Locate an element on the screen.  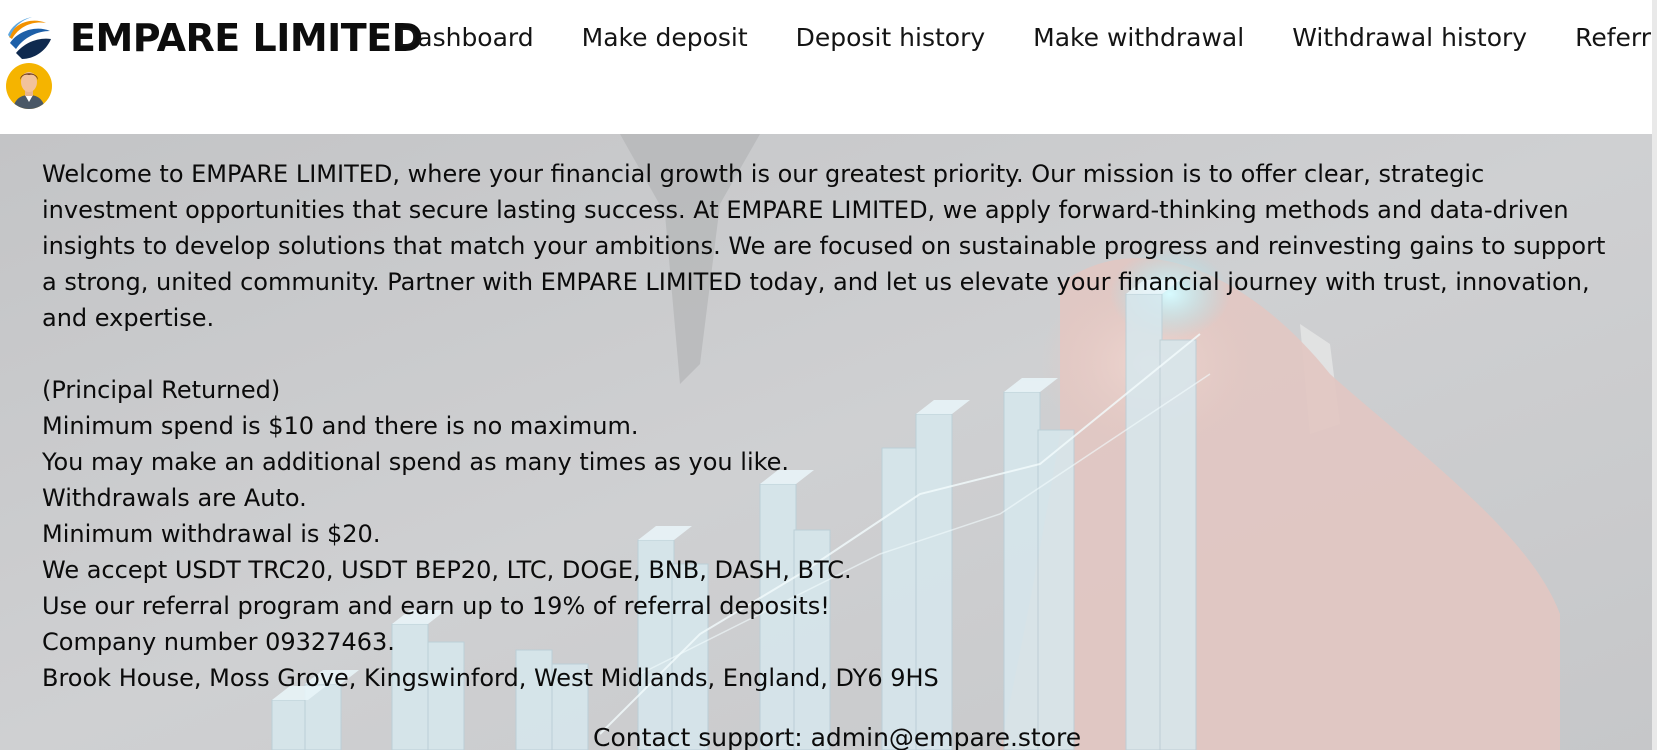
page-scrollbar is located at coordinates (1654, 375).